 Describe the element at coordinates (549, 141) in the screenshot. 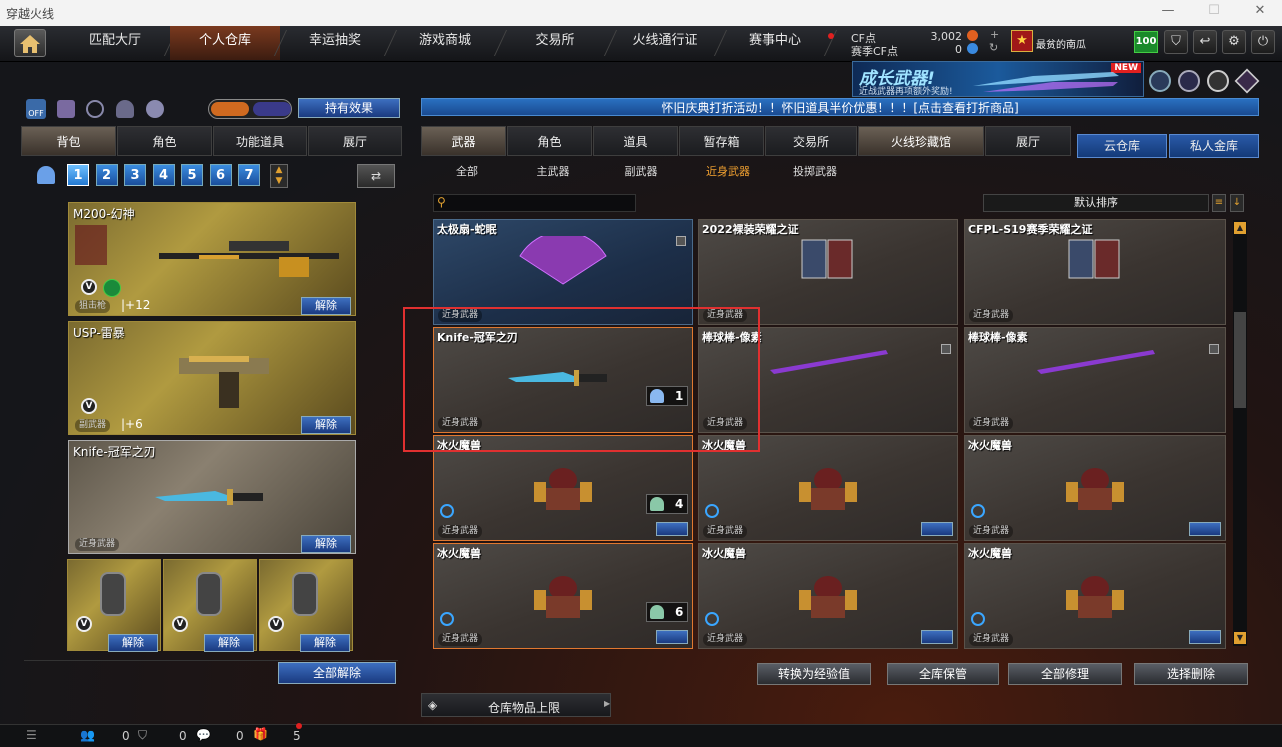

I see `right-tab: 角色` at that location.